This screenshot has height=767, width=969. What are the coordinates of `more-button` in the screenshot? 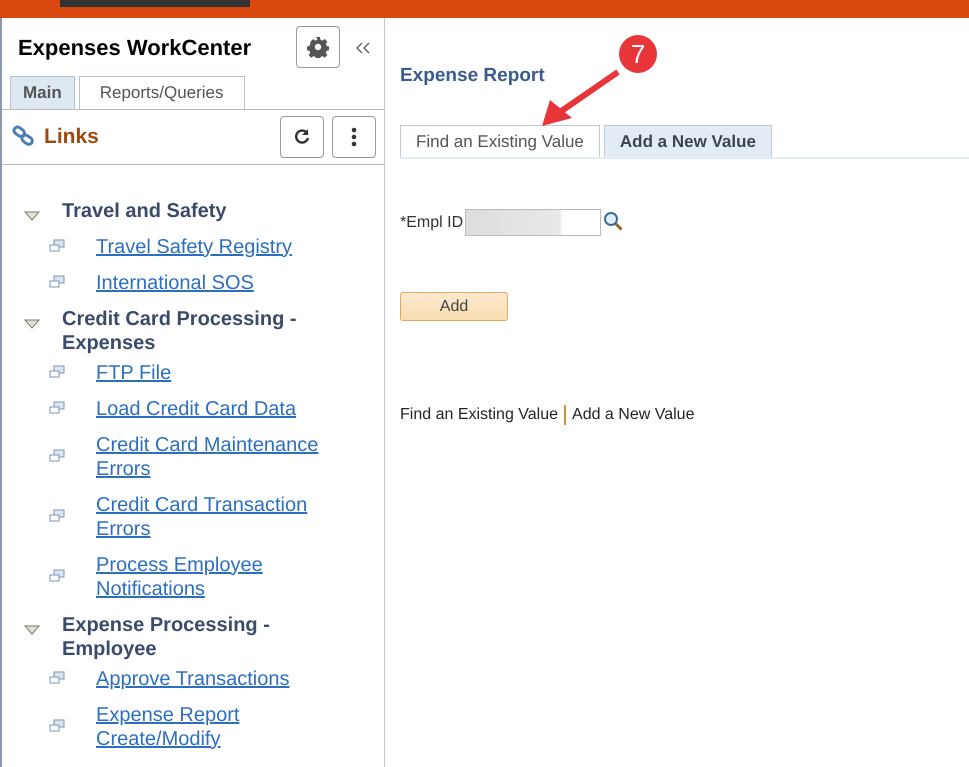 It's located at (354, 137).